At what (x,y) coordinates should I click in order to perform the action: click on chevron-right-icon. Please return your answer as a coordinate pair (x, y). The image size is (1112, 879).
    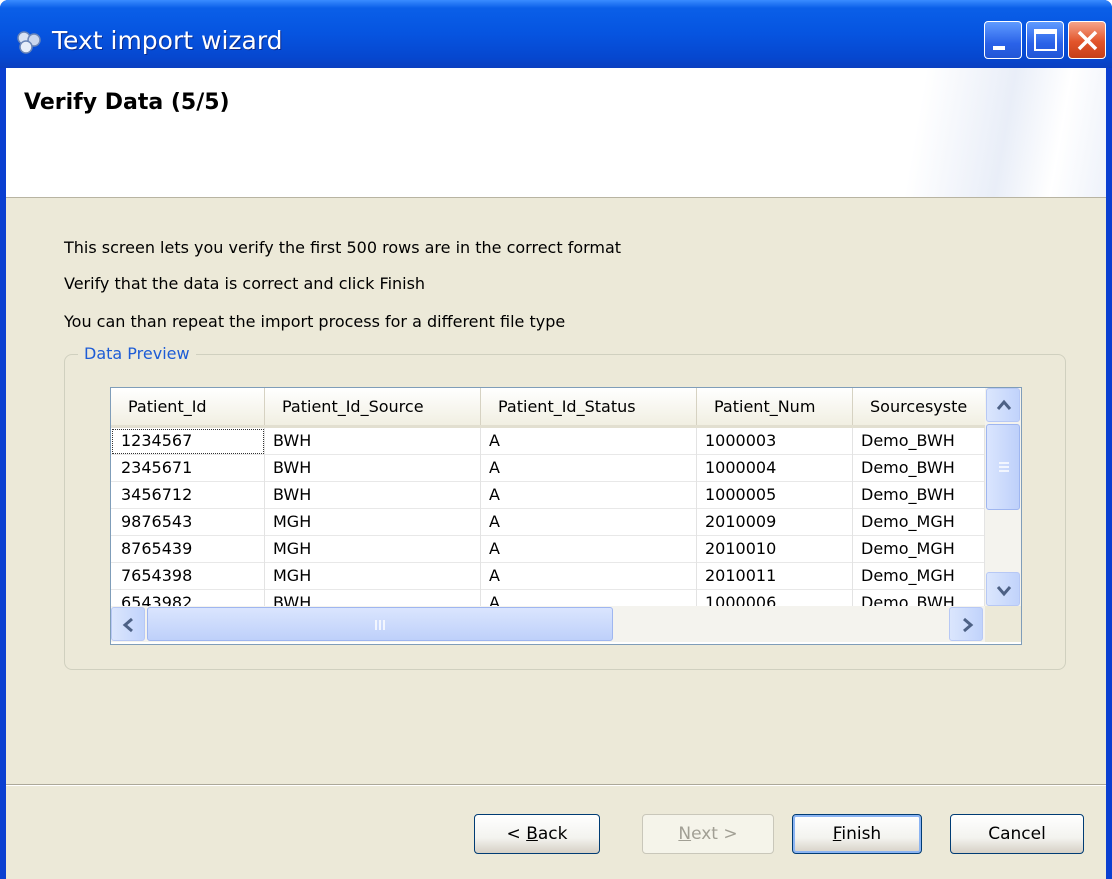
    Looking at the image, I should click on (968, 625).